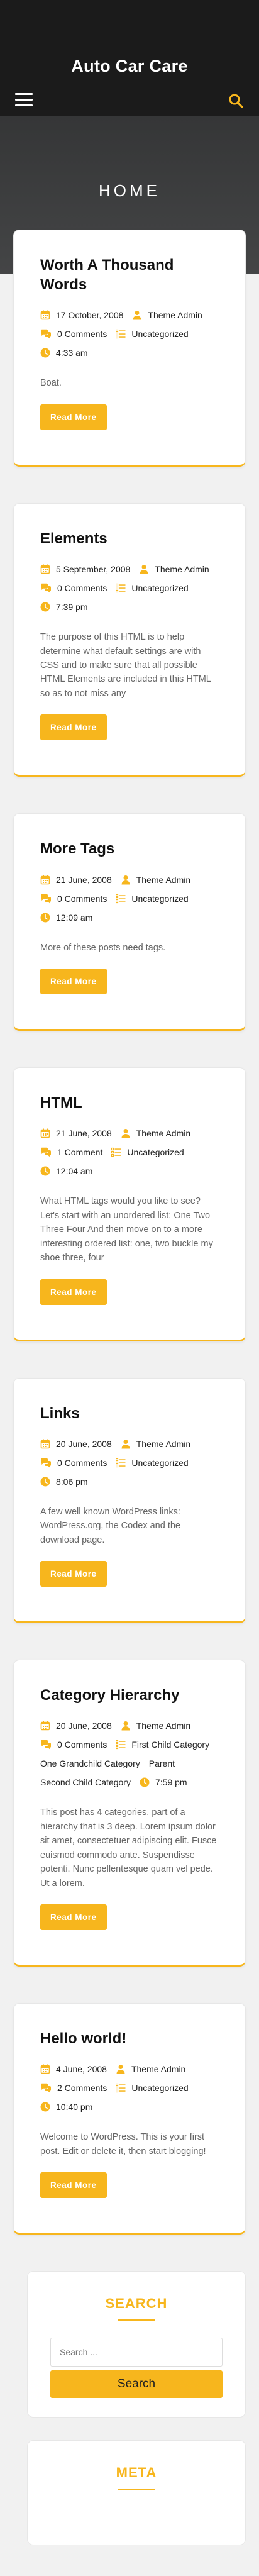  Describe the element at coordinates (130, 1695) in the screenshot. I see `post-title: Category Hierarchy` at that location.